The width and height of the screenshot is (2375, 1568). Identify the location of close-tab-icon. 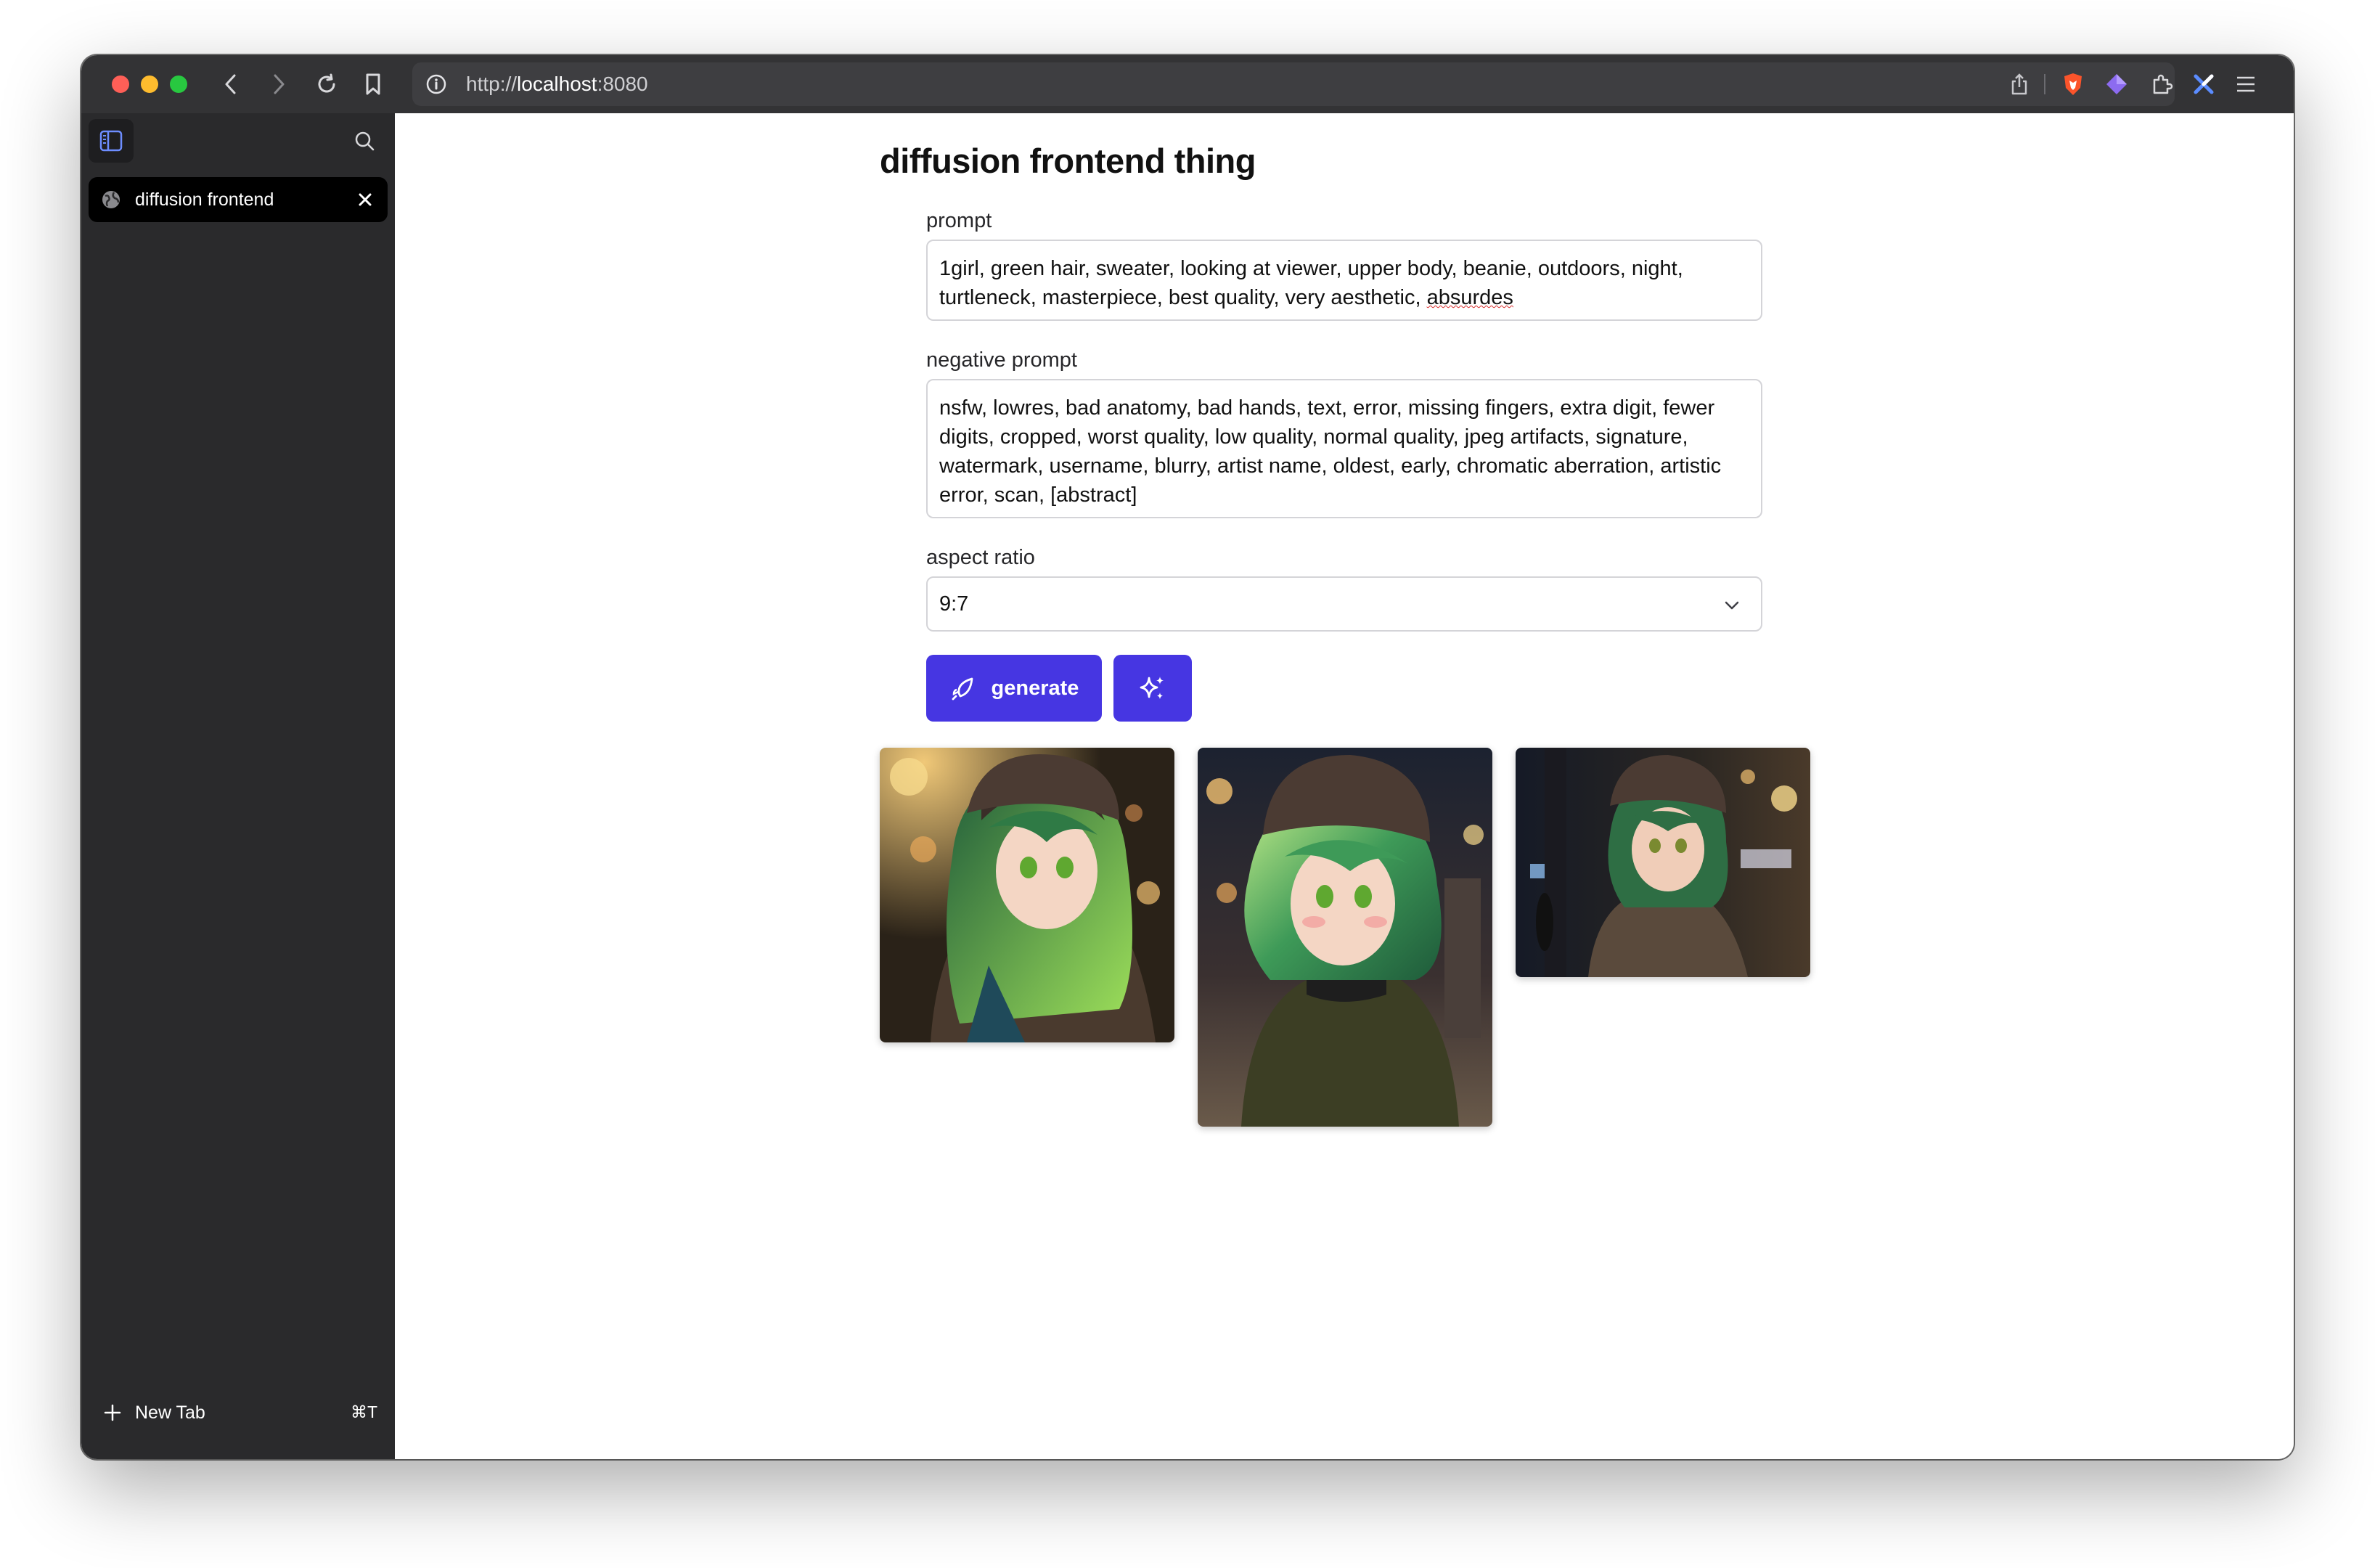
(365, 200).